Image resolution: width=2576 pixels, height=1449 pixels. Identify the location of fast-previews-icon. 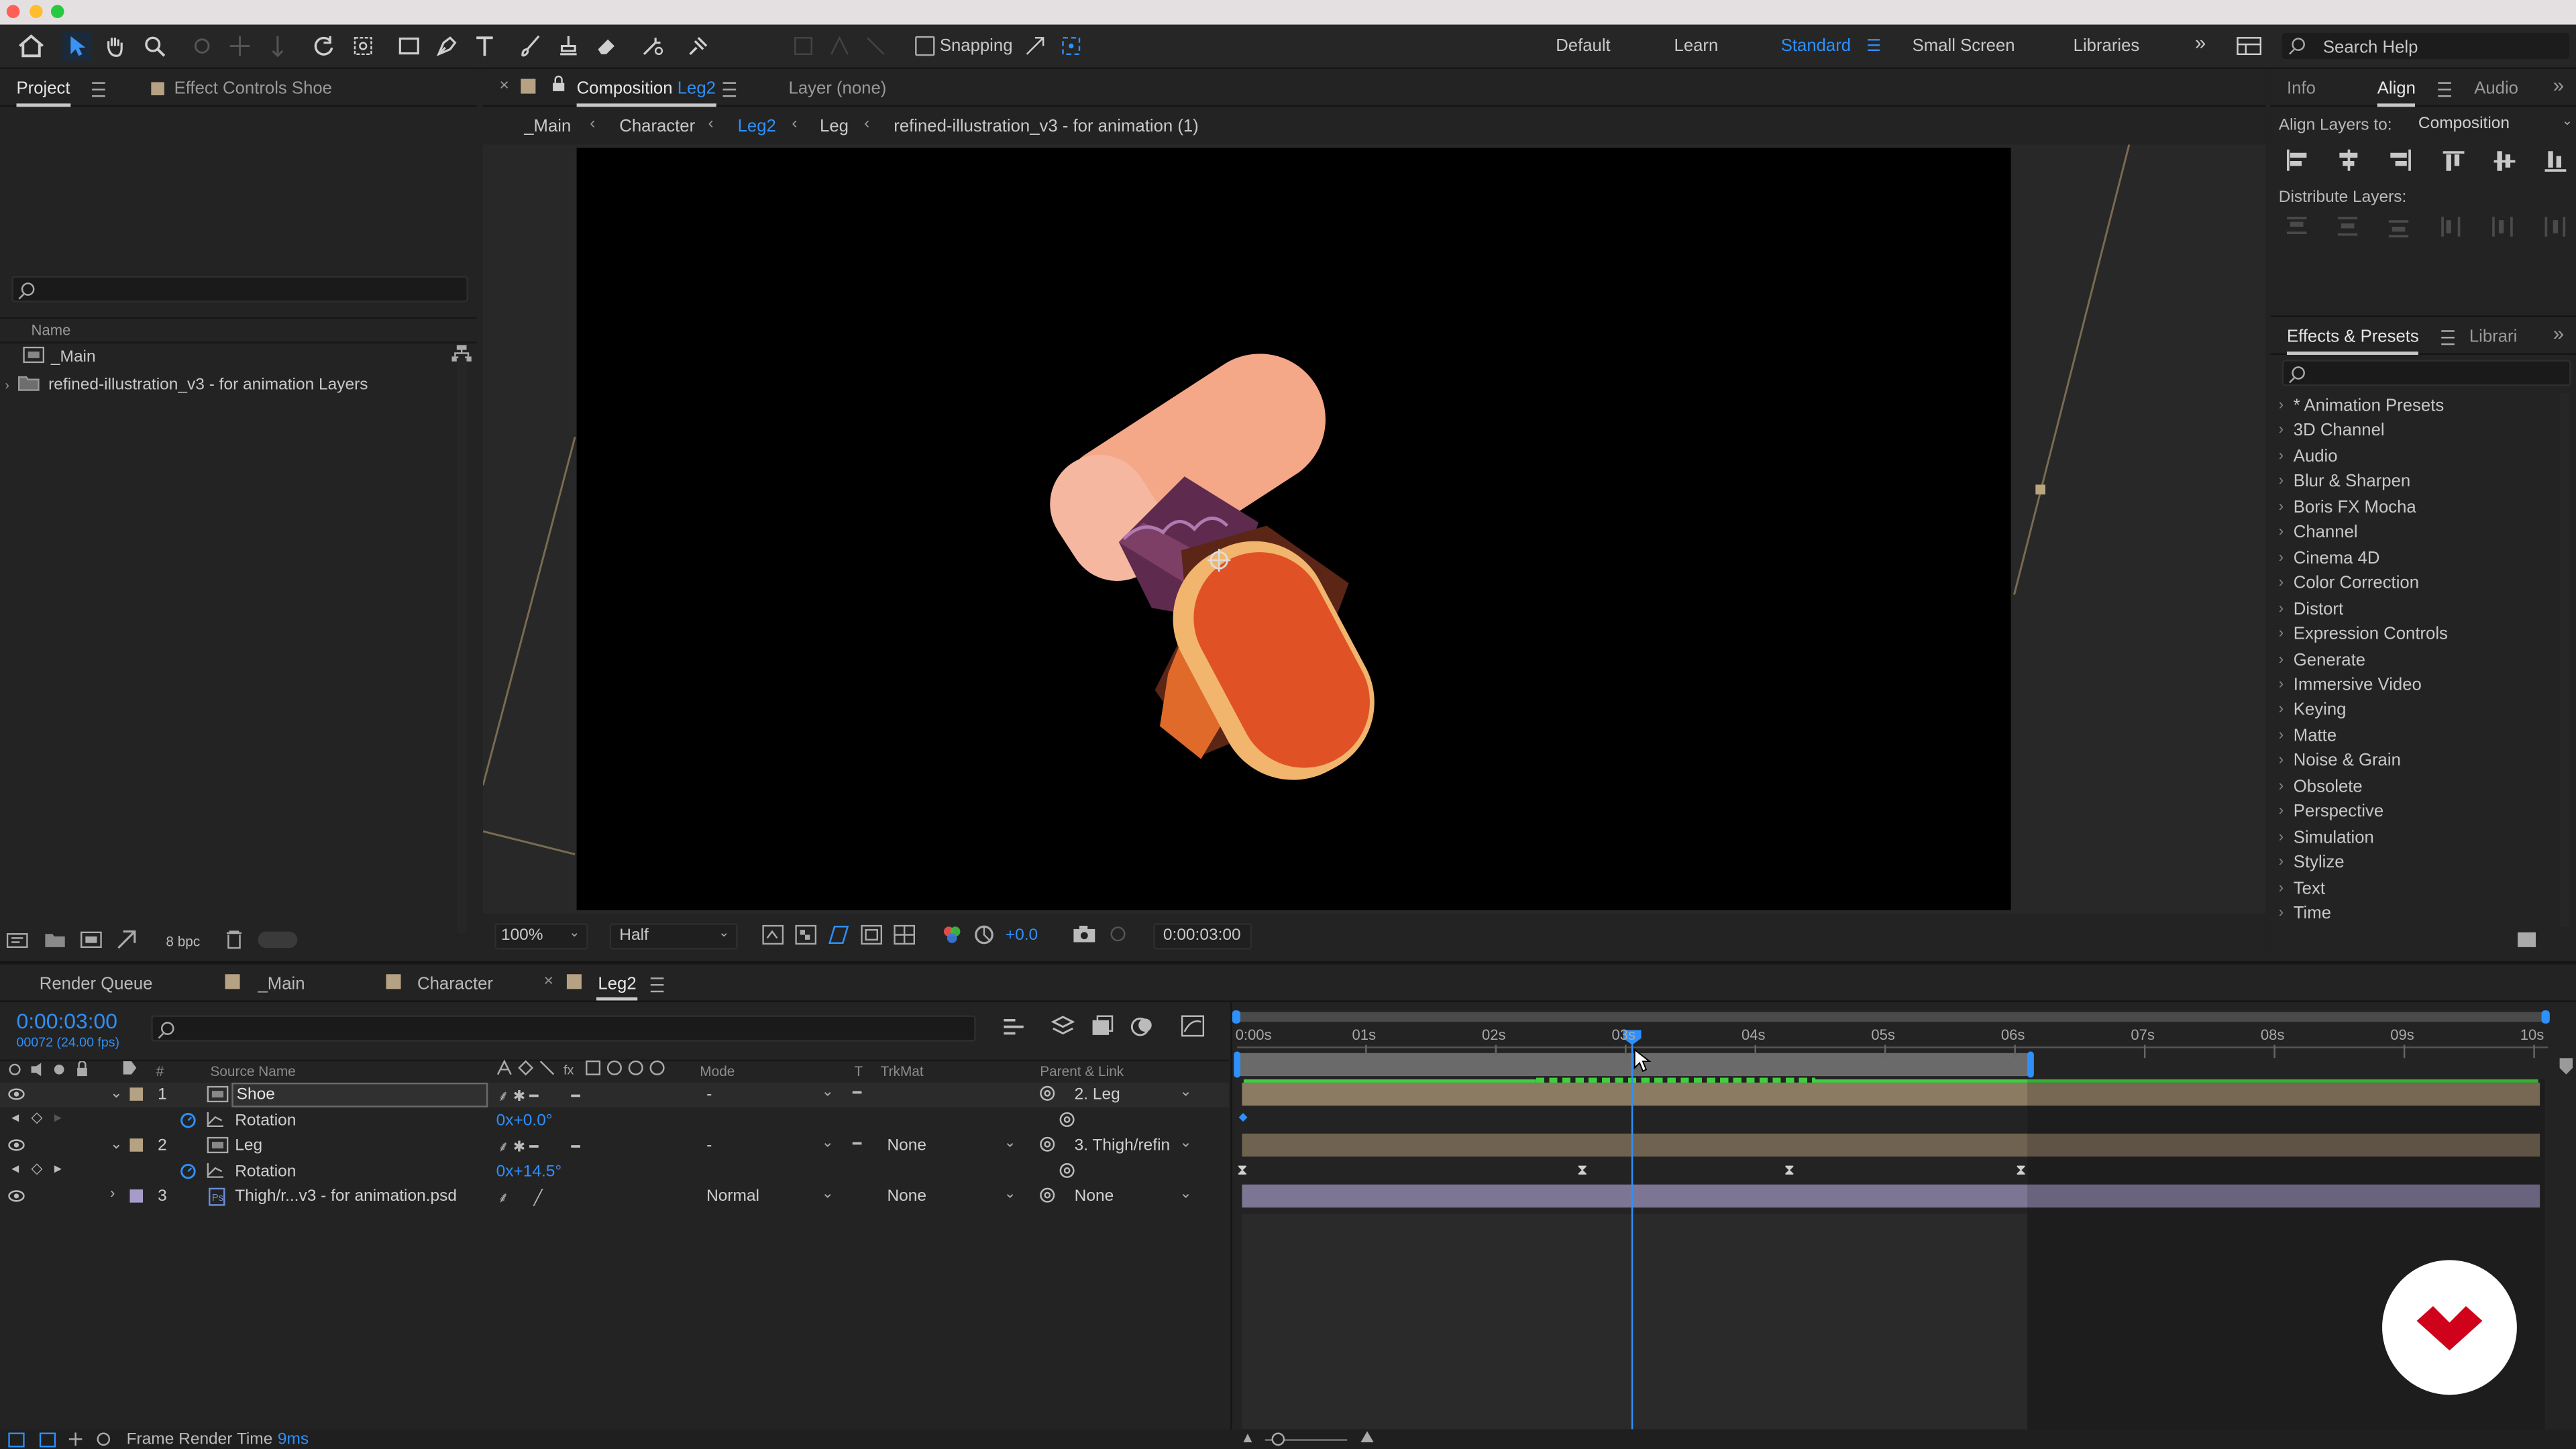
(773, 937).